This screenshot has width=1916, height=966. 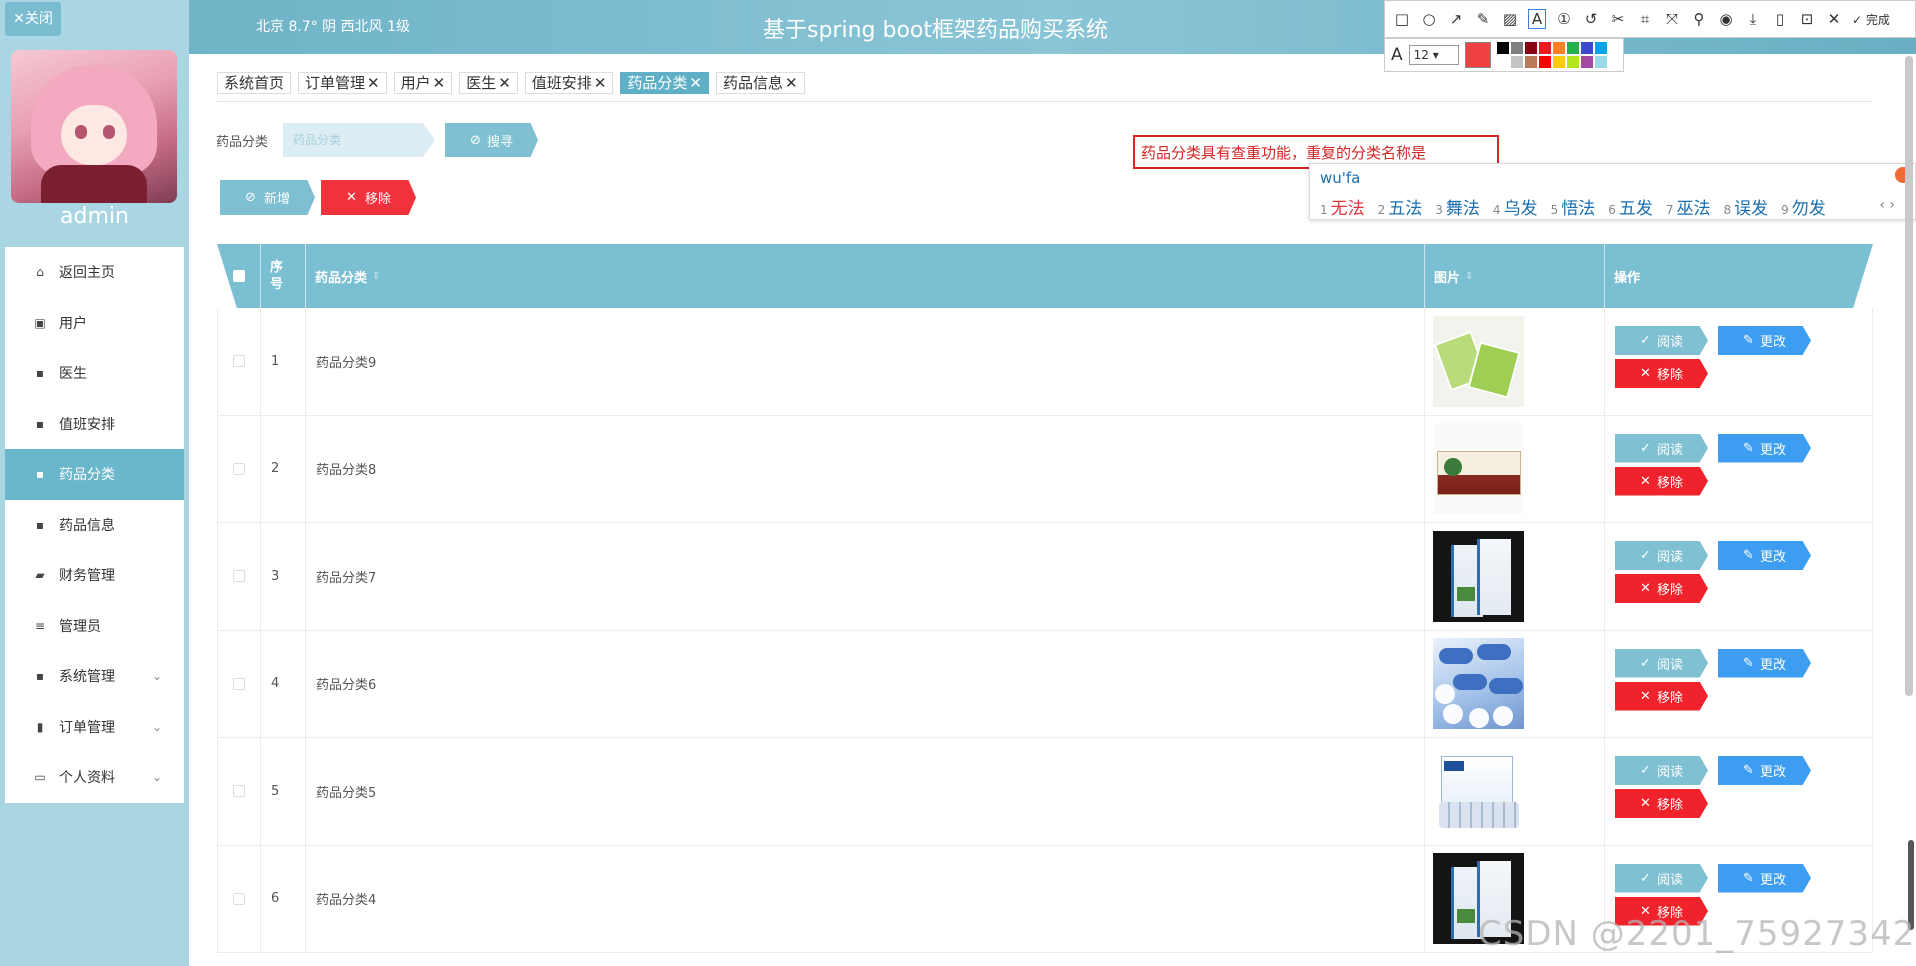 What do you see at coordinates (94, 525) in the screenshot?
I see `sidebar-item-5: ▪ 药品信息` at bounding box center [94, 525].